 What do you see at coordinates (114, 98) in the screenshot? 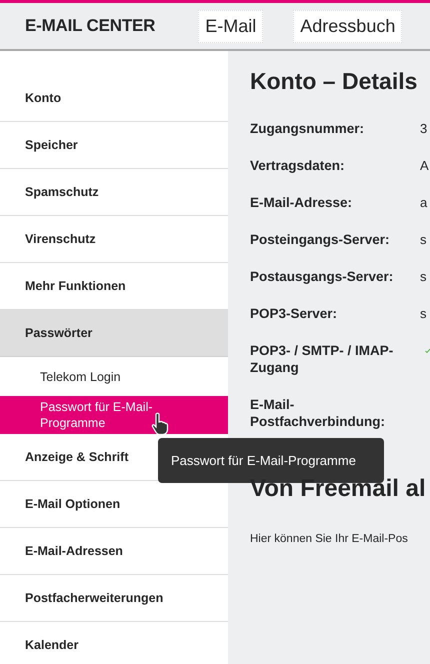
I see `sidebar-item: Konto` at bounding box center [114, 98].